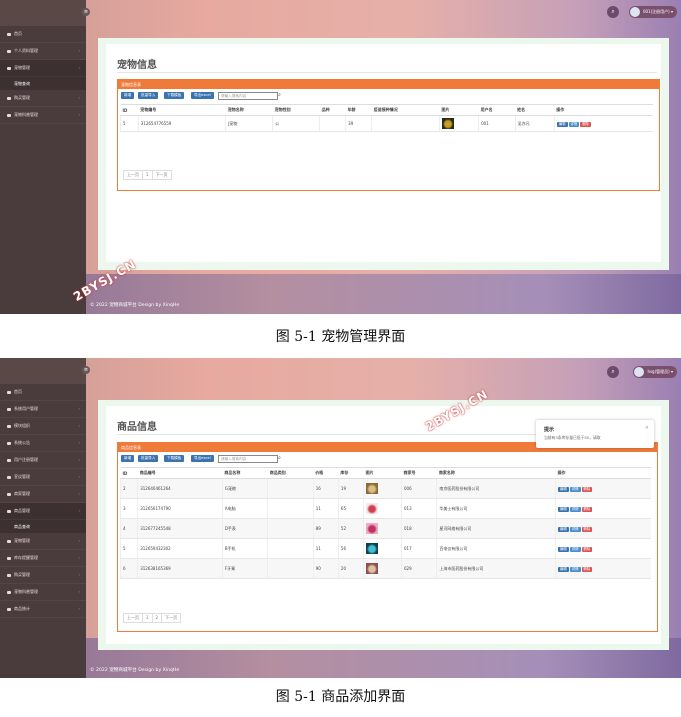  I want to click on sidebar-item: 用户注册管理 ‹, so click(43, 460).